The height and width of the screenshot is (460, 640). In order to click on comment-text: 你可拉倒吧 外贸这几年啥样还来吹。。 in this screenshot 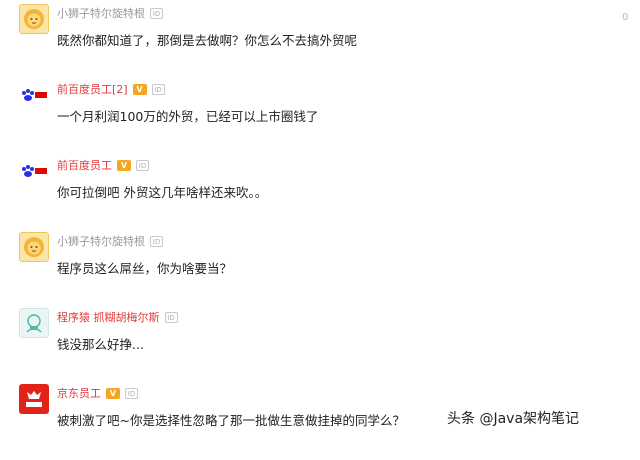, I will do `click(162, 192)`.